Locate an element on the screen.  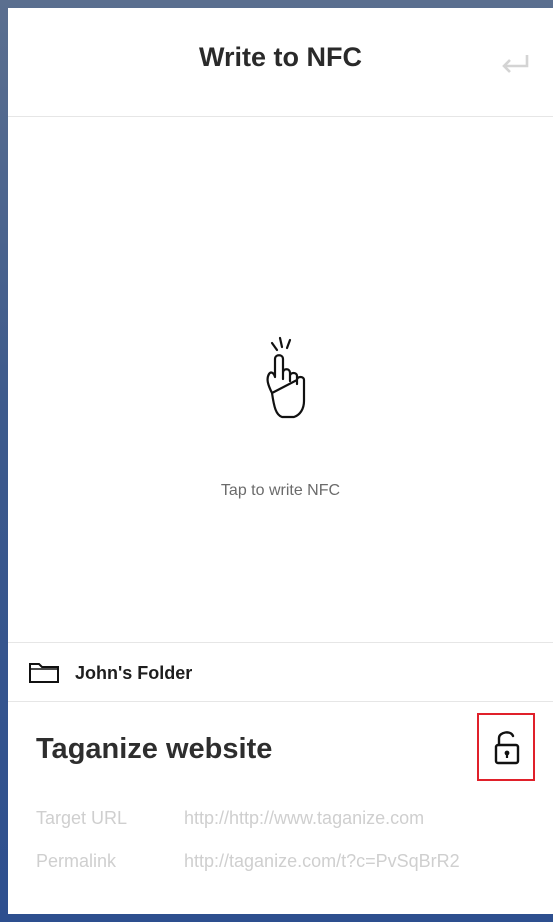
lock-toggle-button is located at coordinates (506, 747).